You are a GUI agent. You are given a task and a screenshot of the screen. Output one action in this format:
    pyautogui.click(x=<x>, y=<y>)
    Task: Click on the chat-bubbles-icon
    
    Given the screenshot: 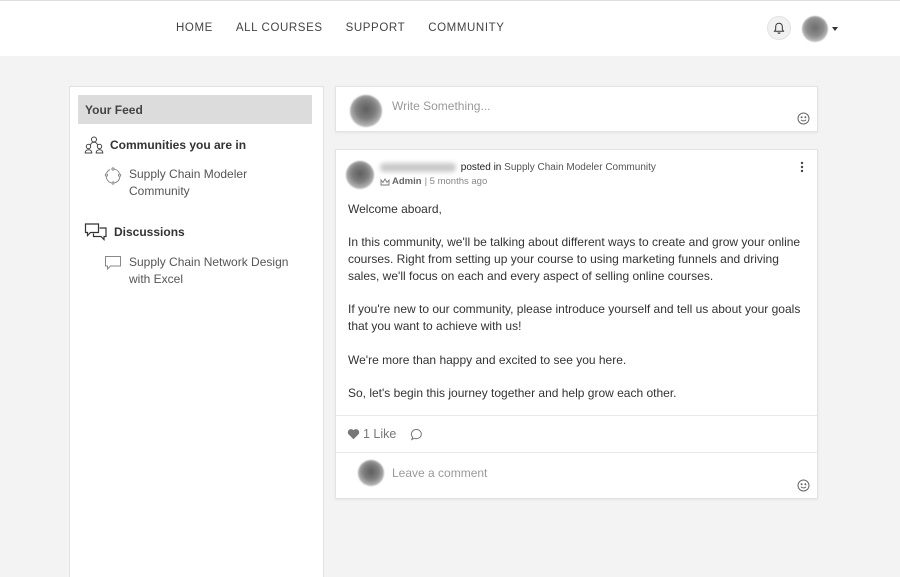 What is the action you would take?
    pyautogui.click(x=95, y=232)
    